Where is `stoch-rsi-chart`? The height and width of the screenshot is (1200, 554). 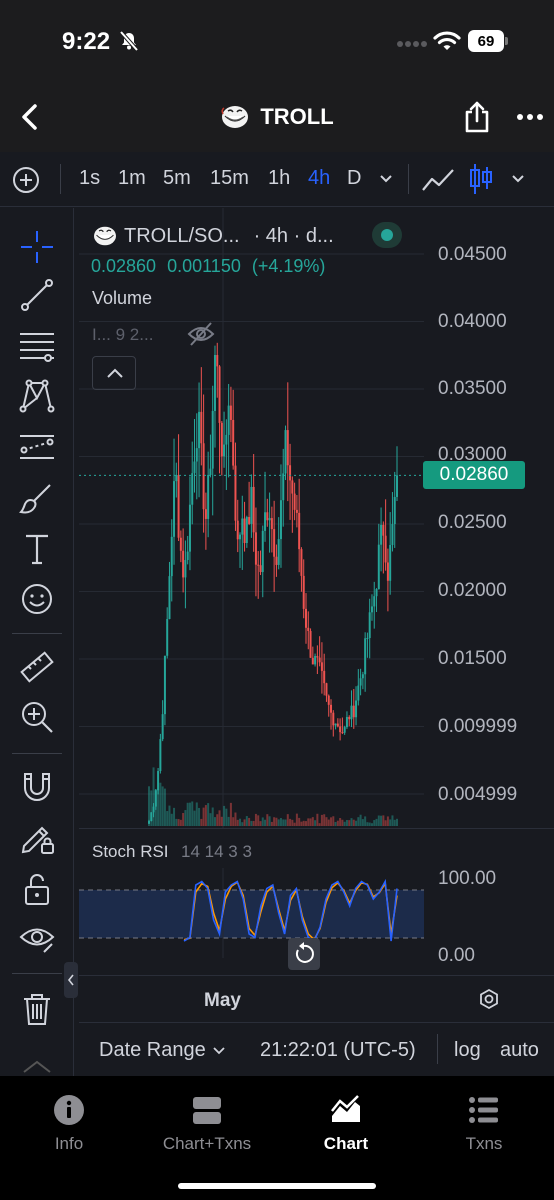
stoch-rsi-chart is located at coordinates (251, 913).